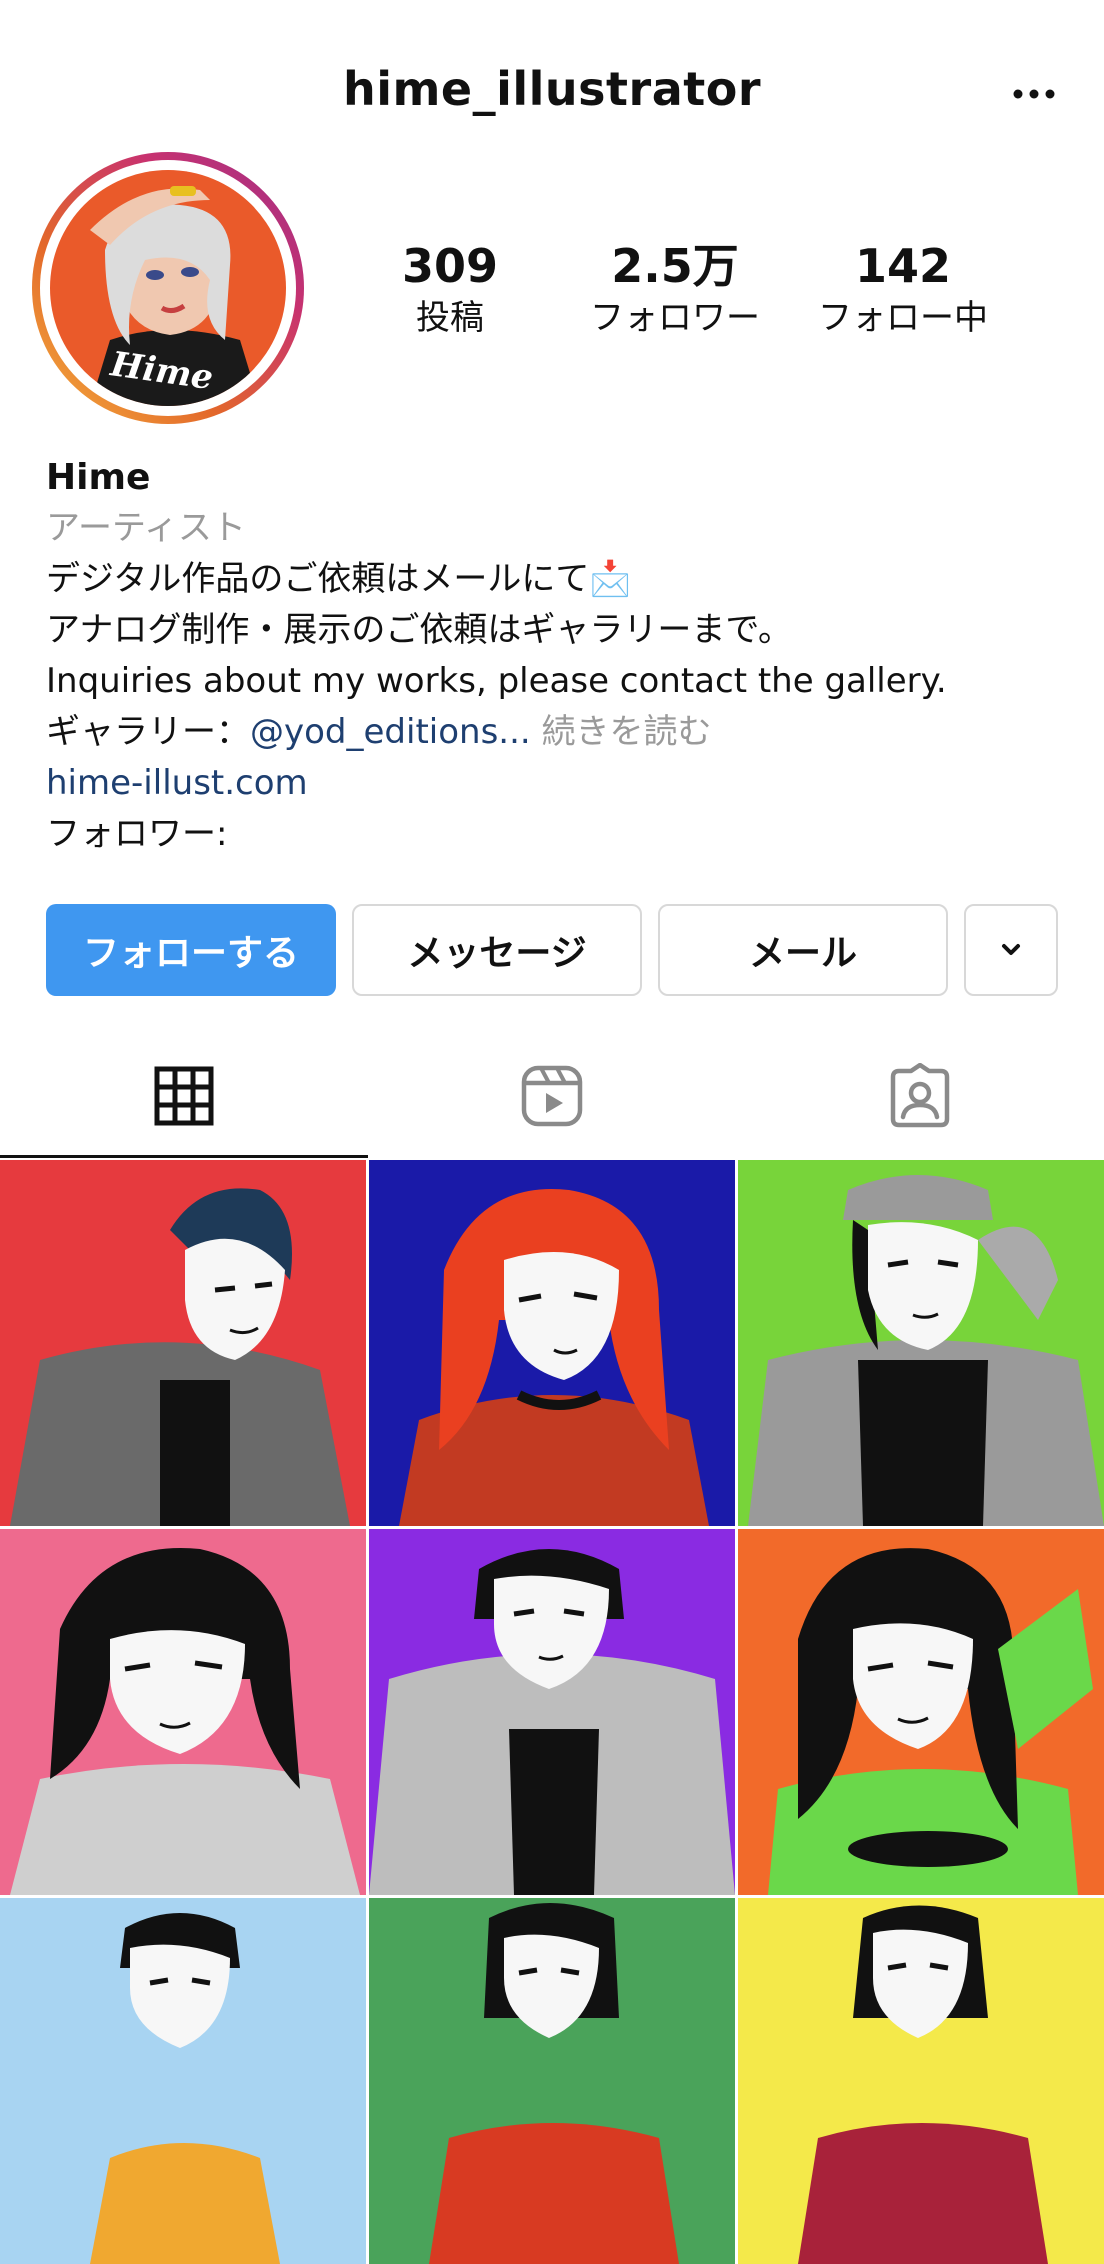  Describe the element at coordinates (137, 834) in the screenshot. I see `followed-by-label: フォロワー:` at that location.